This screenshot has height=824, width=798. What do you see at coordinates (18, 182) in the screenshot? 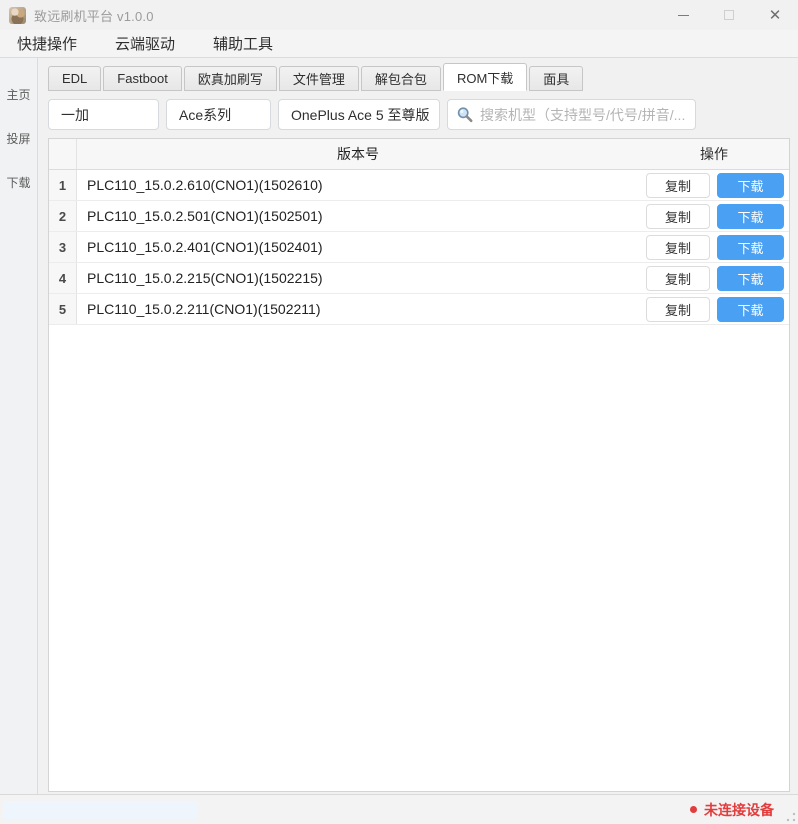
I see `sidebar-item-download: 下载` at bounding box center [18, 182].